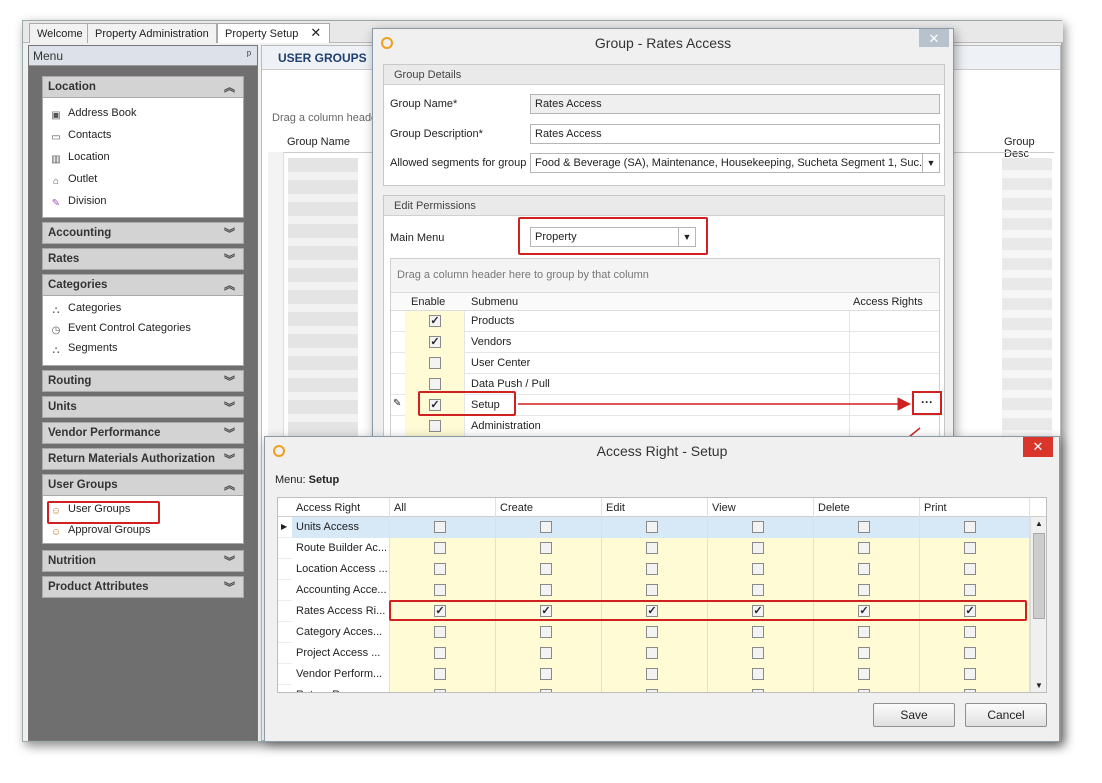 The image size is (1102, 783). I want to click on column-header: Print, so click(975, 507).